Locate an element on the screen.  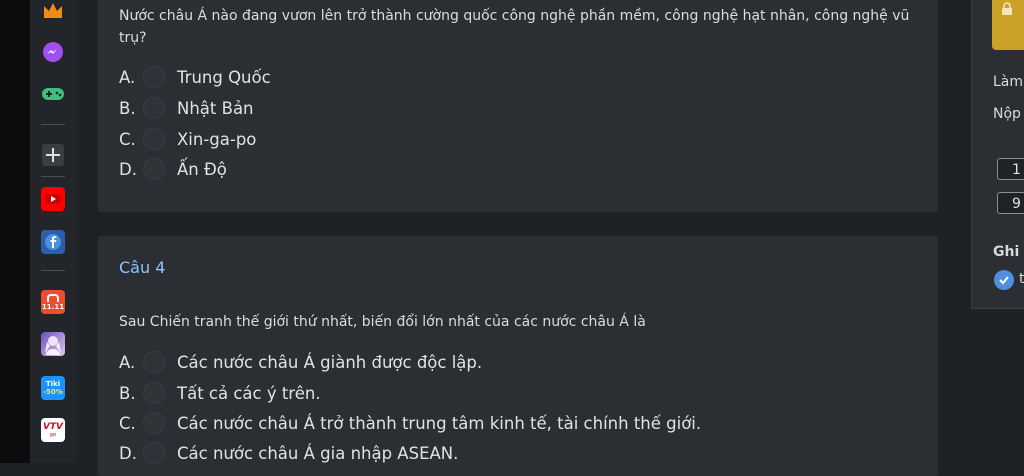
answer-option-c: C. Xin-ga-po is located at coordinates (187, 139).